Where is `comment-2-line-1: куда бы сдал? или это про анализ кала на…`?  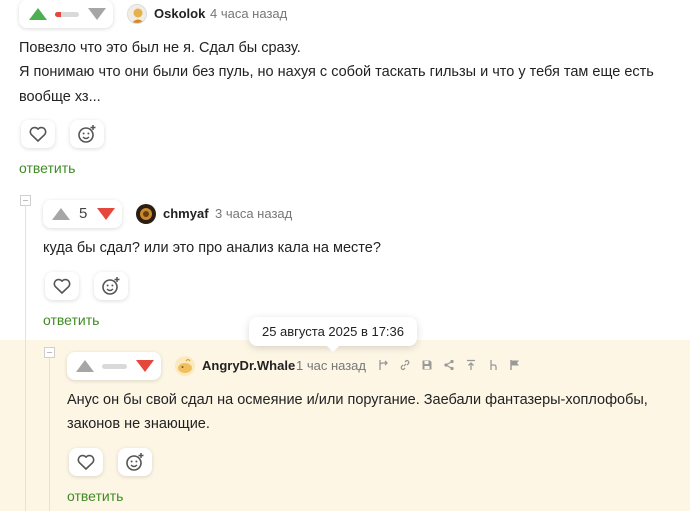
comment-2-line-1: куда бы сдал? или это про анализ кала на… is located at coordinates (212, 248).